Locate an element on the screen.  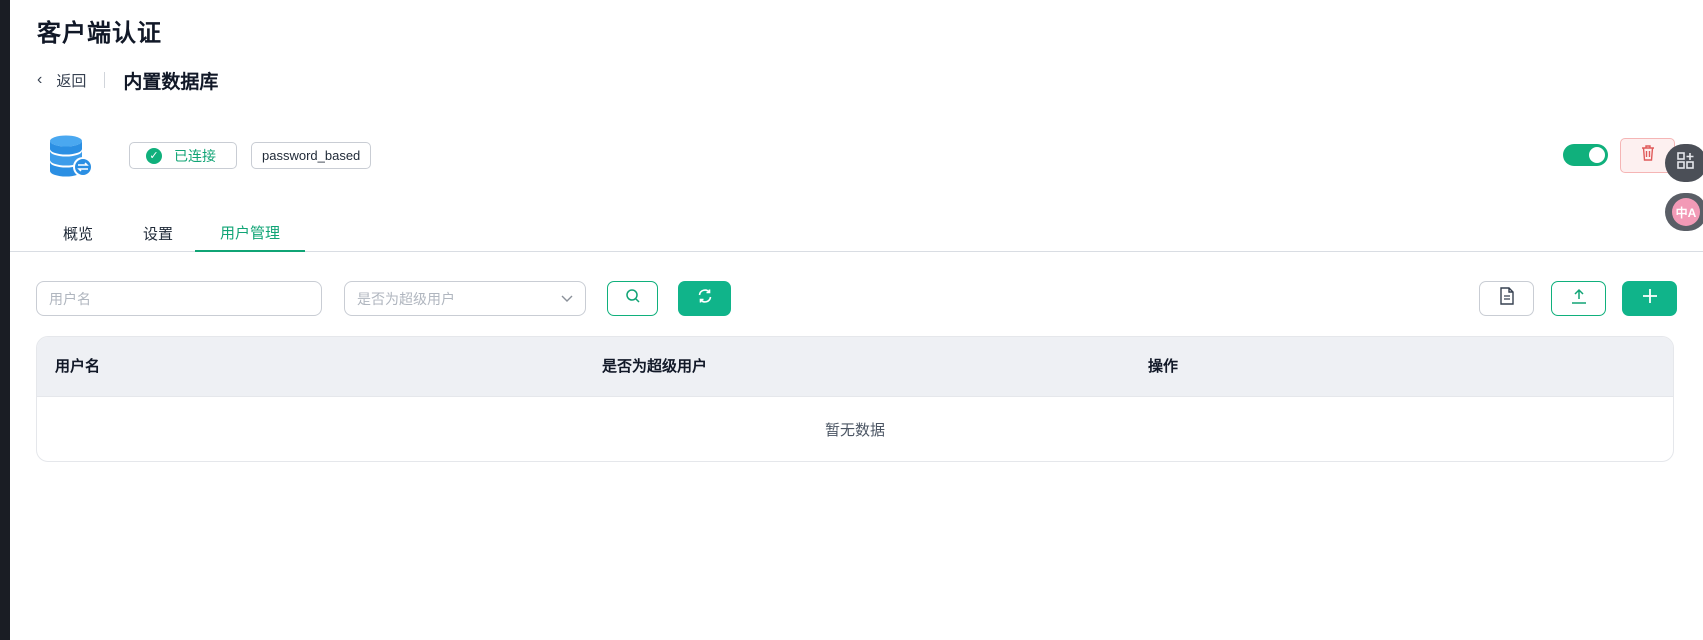
document-icon is located at coordinates (1507, 298).